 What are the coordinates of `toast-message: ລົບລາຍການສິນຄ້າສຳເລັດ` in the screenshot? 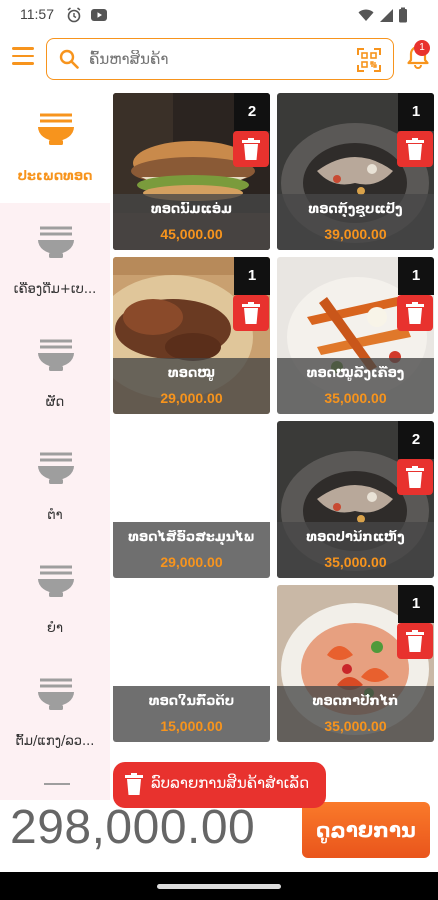 It's located at (219, 785).